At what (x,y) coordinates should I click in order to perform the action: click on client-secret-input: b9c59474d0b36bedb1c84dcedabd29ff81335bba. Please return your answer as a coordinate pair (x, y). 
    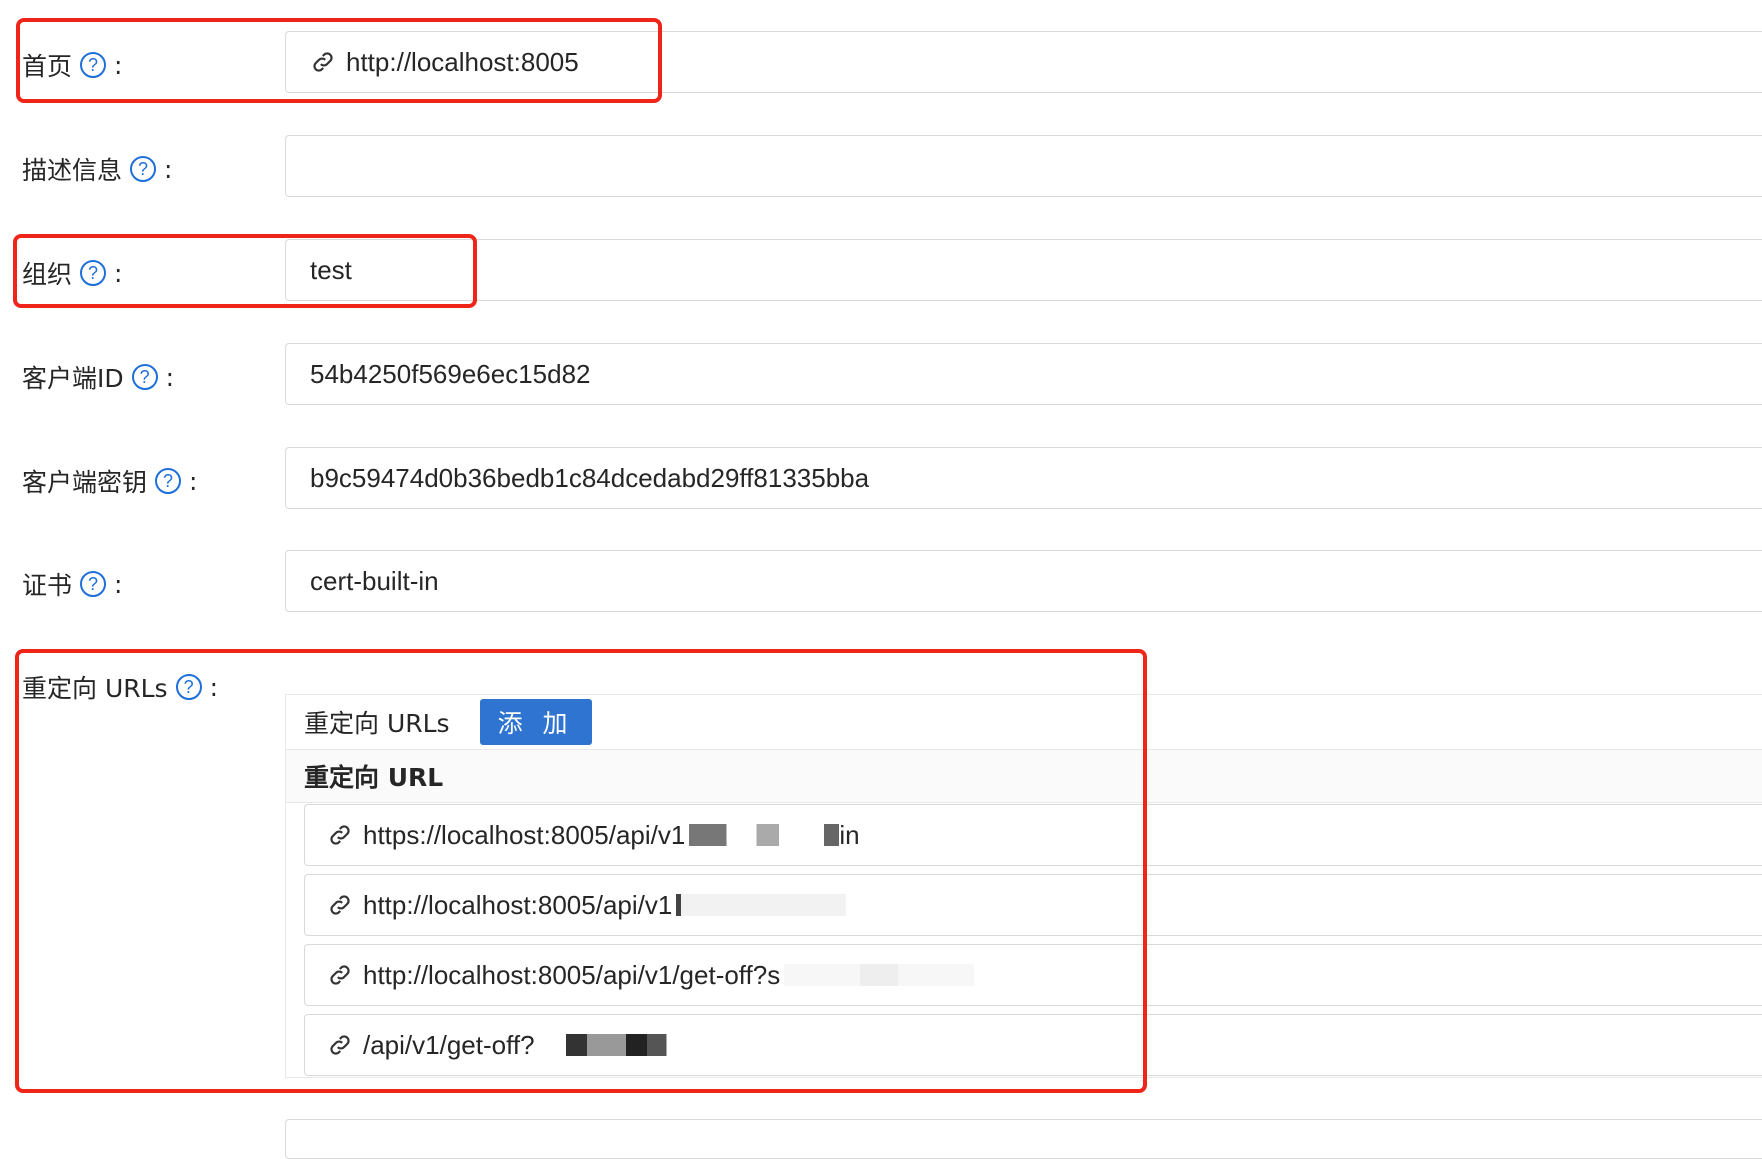
    Looking at the image, I should click on (1023, 478).